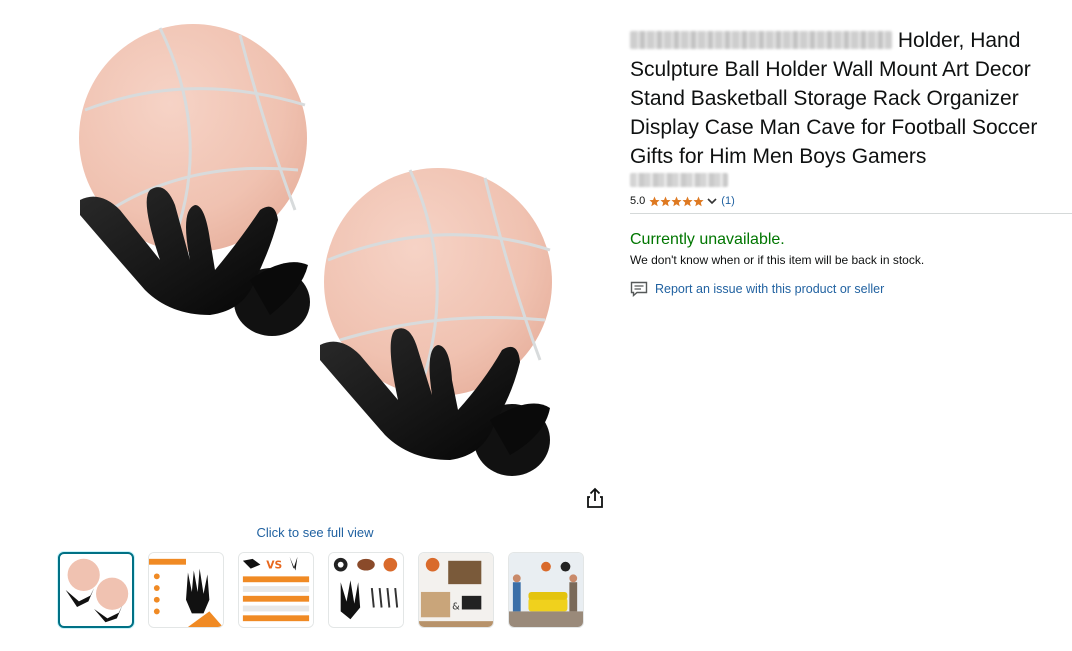  What do you see at coordinates (321, 590) in the screenshot?
I see `thumbnail-strip: VS &` at bounding box center [321, 590].